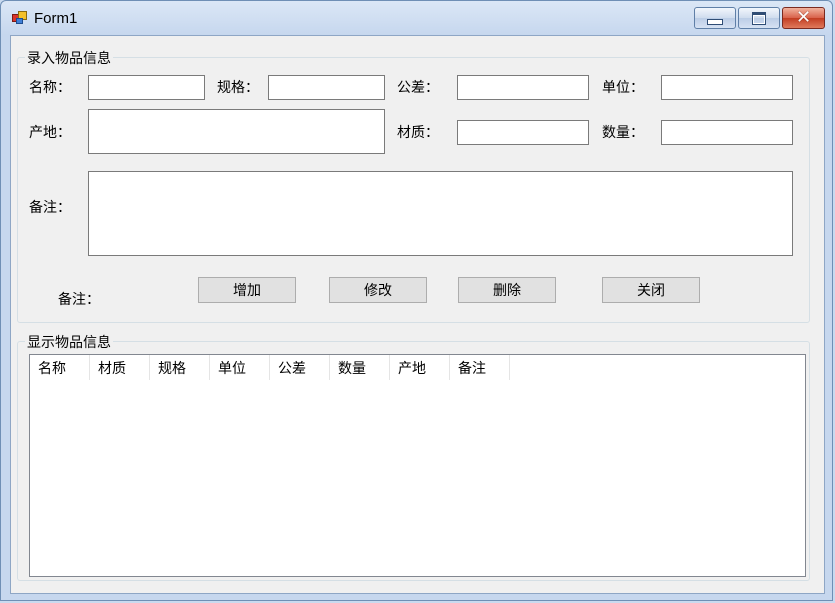  I want to click on spec-label: 规格：, so click(238, 88).